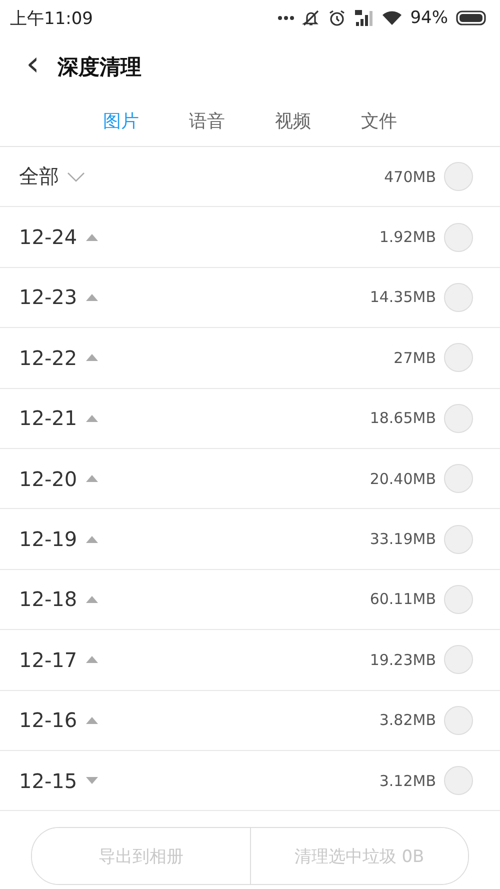 Image resolution: width=500 pixels, height=889 pixels. Describe the element at coordinates (207, 121) in the screenshot. I see `tab: 语音` at that location.